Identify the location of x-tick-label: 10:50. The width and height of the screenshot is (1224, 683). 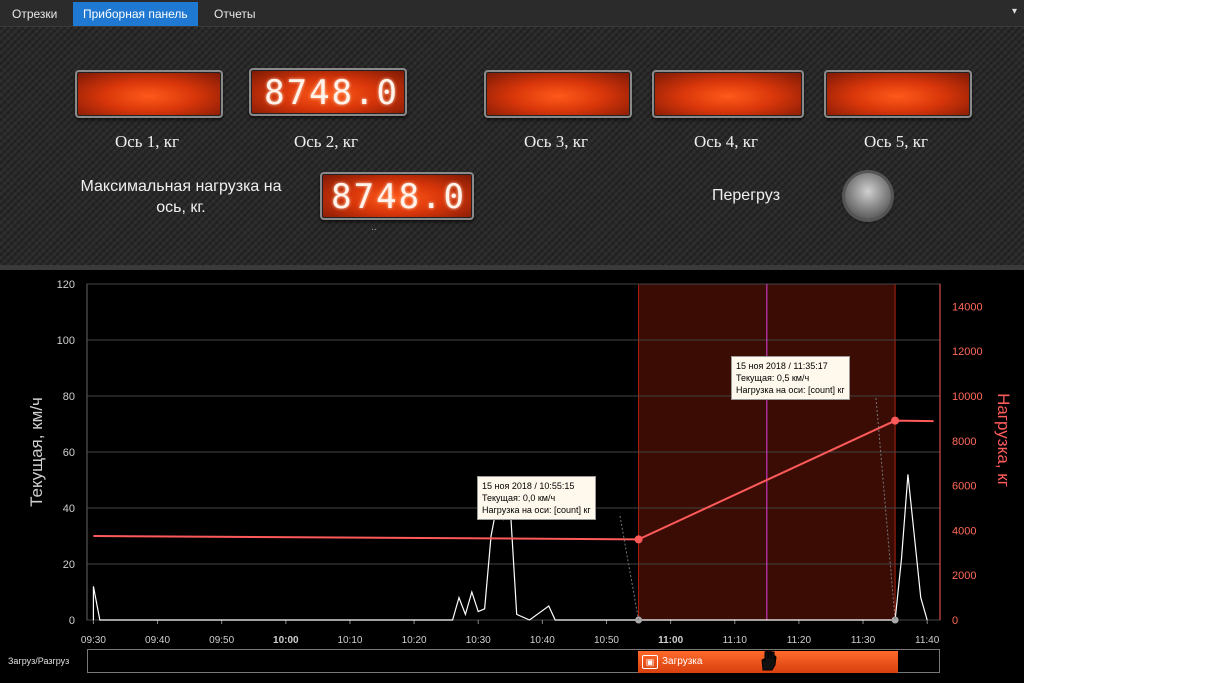
(606, 640).